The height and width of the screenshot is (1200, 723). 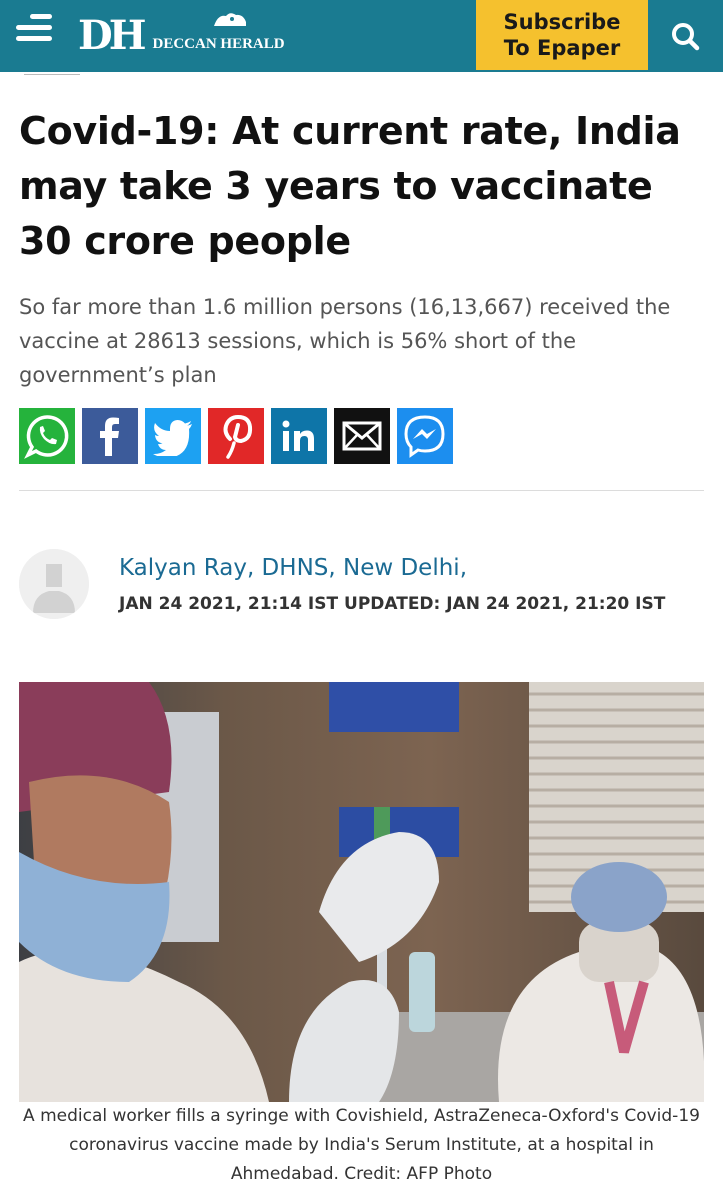 I want to click on logo-dh: DH, so click(x=112, y=35).